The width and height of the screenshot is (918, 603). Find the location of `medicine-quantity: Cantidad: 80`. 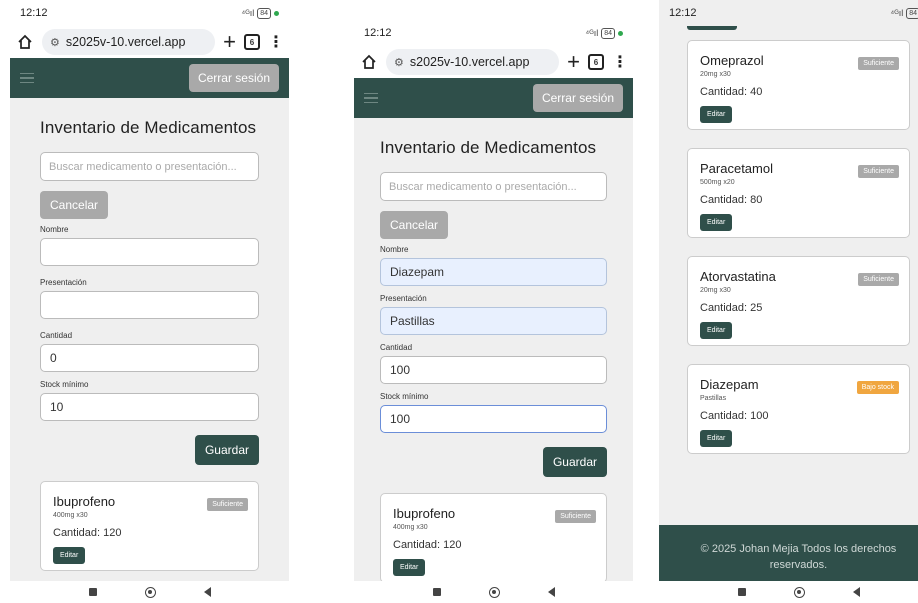

medicine-quantity: Cantidad: 80 is located at coordinates (731, 200).